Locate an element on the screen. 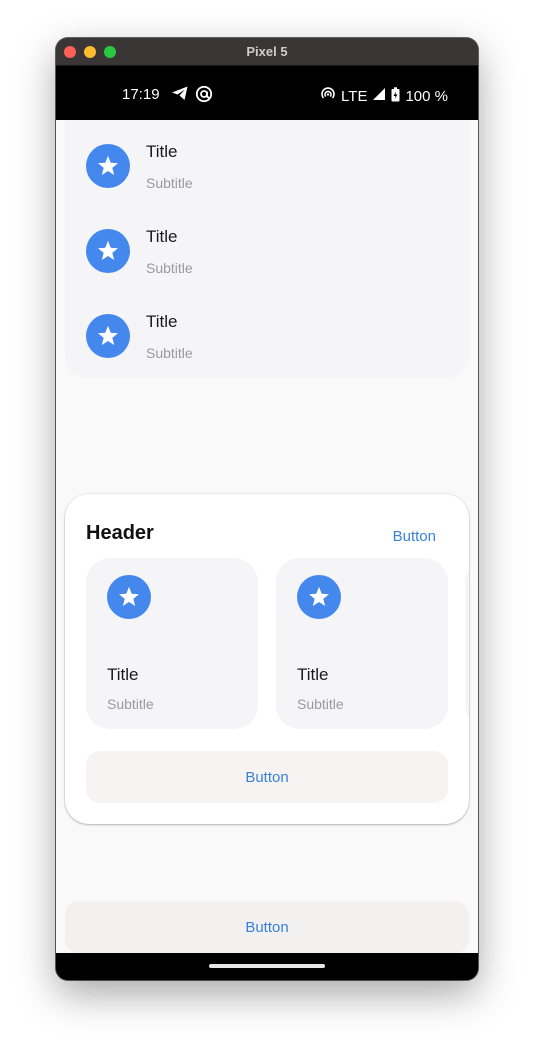 This screenshot has height=1054, width=534. window-title: Pixel 5 is located at coordinates (267, 51).